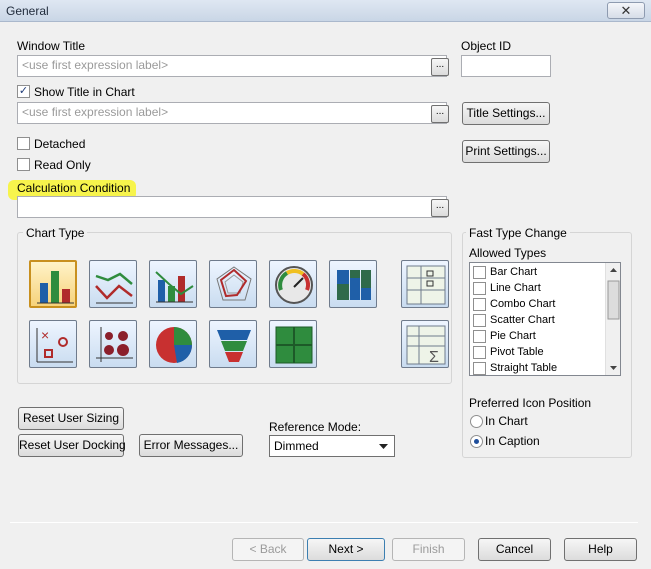  What do you see at coordinates (524, 368) in the screenshot?
I see `list-item-label: Straight Table` at bounding box center [524, 368].